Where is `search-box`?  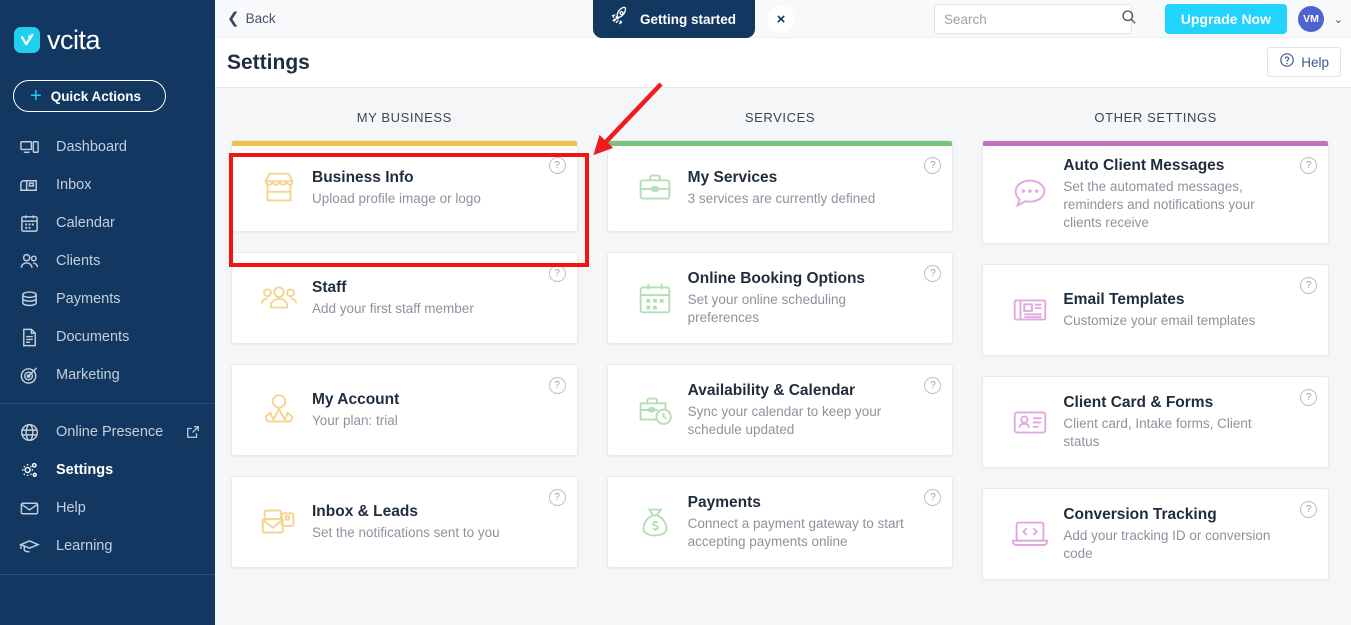 search-box is located at coordinates (1035, 19).